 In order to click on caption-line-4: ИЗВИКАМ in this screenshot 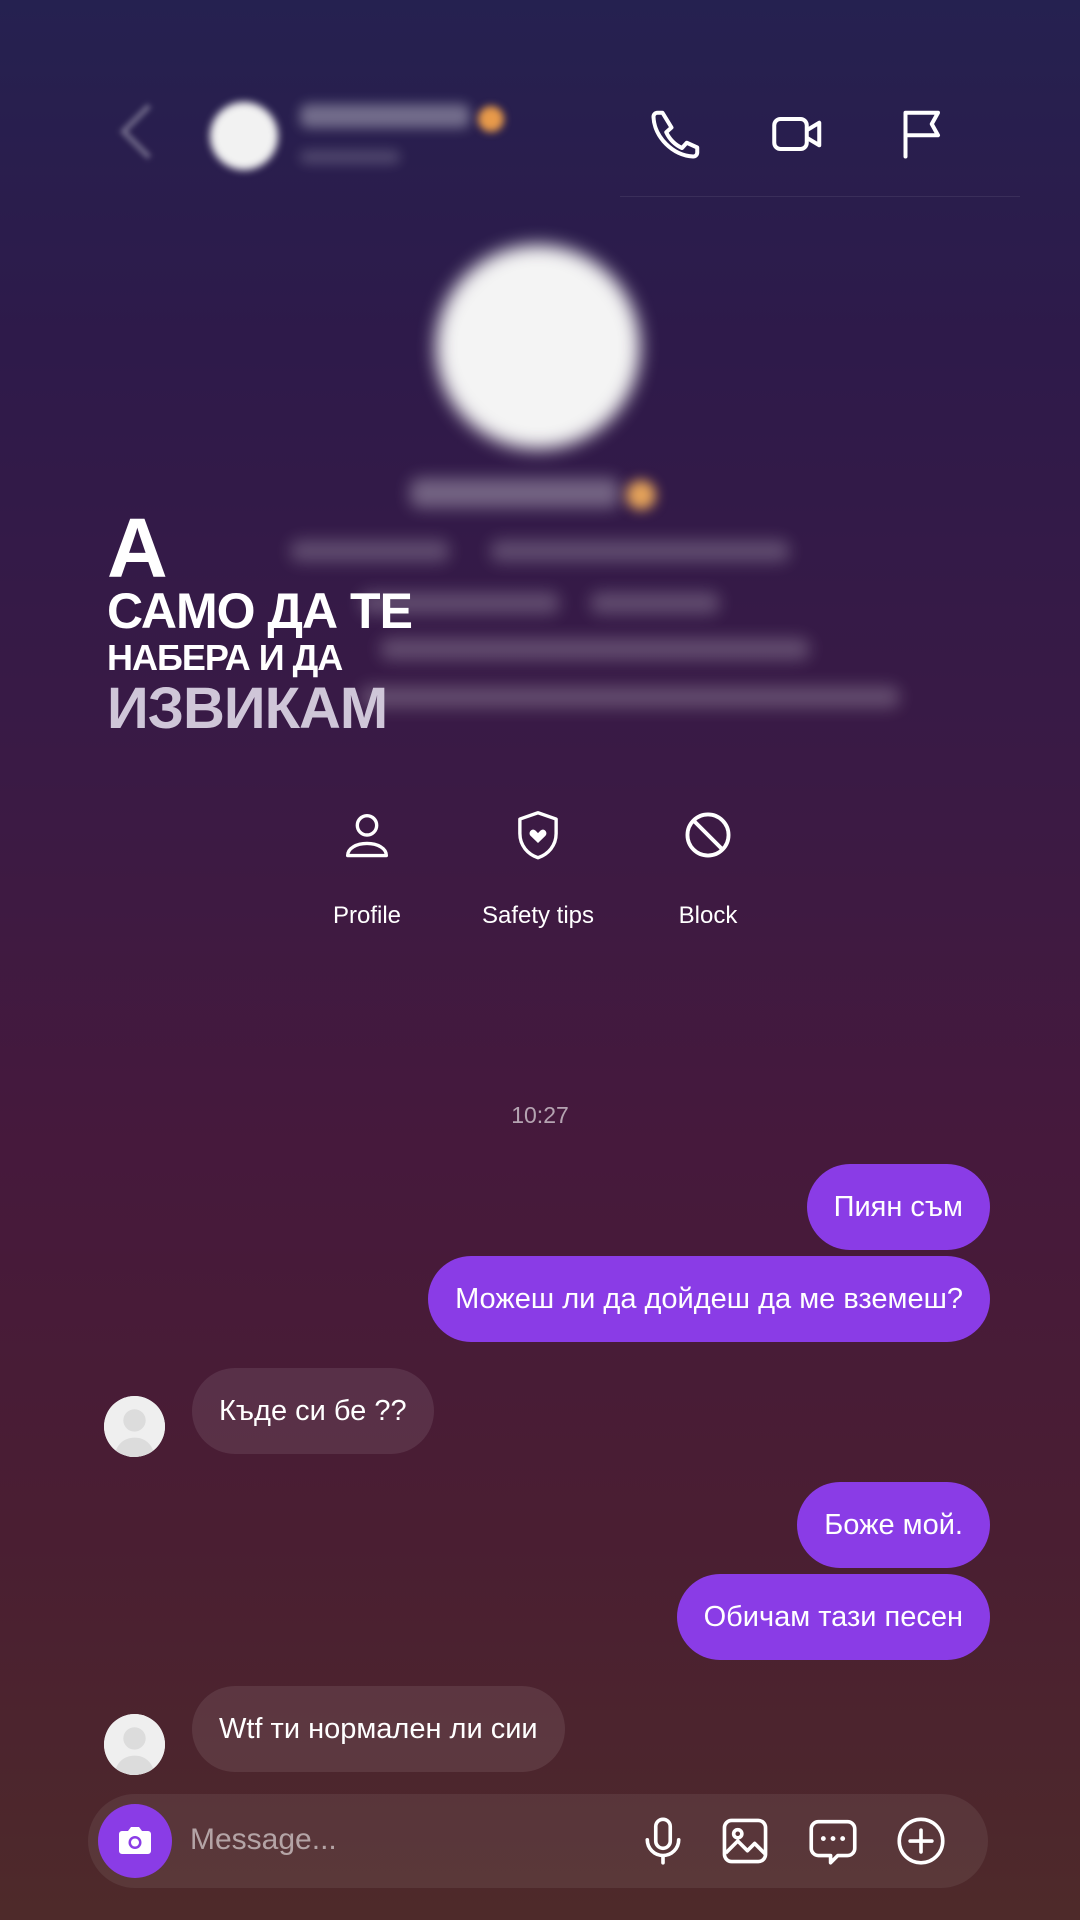, I will do `click(247, 708)`.